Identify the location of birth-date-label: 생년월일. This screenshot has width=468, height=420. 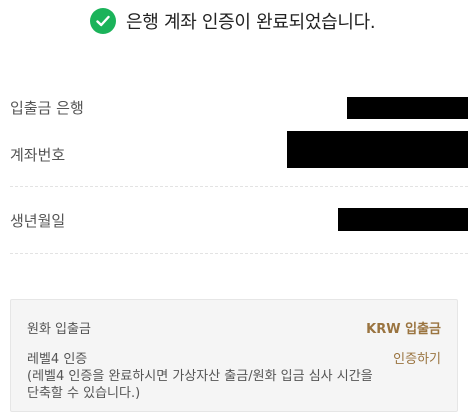
(38, 221).